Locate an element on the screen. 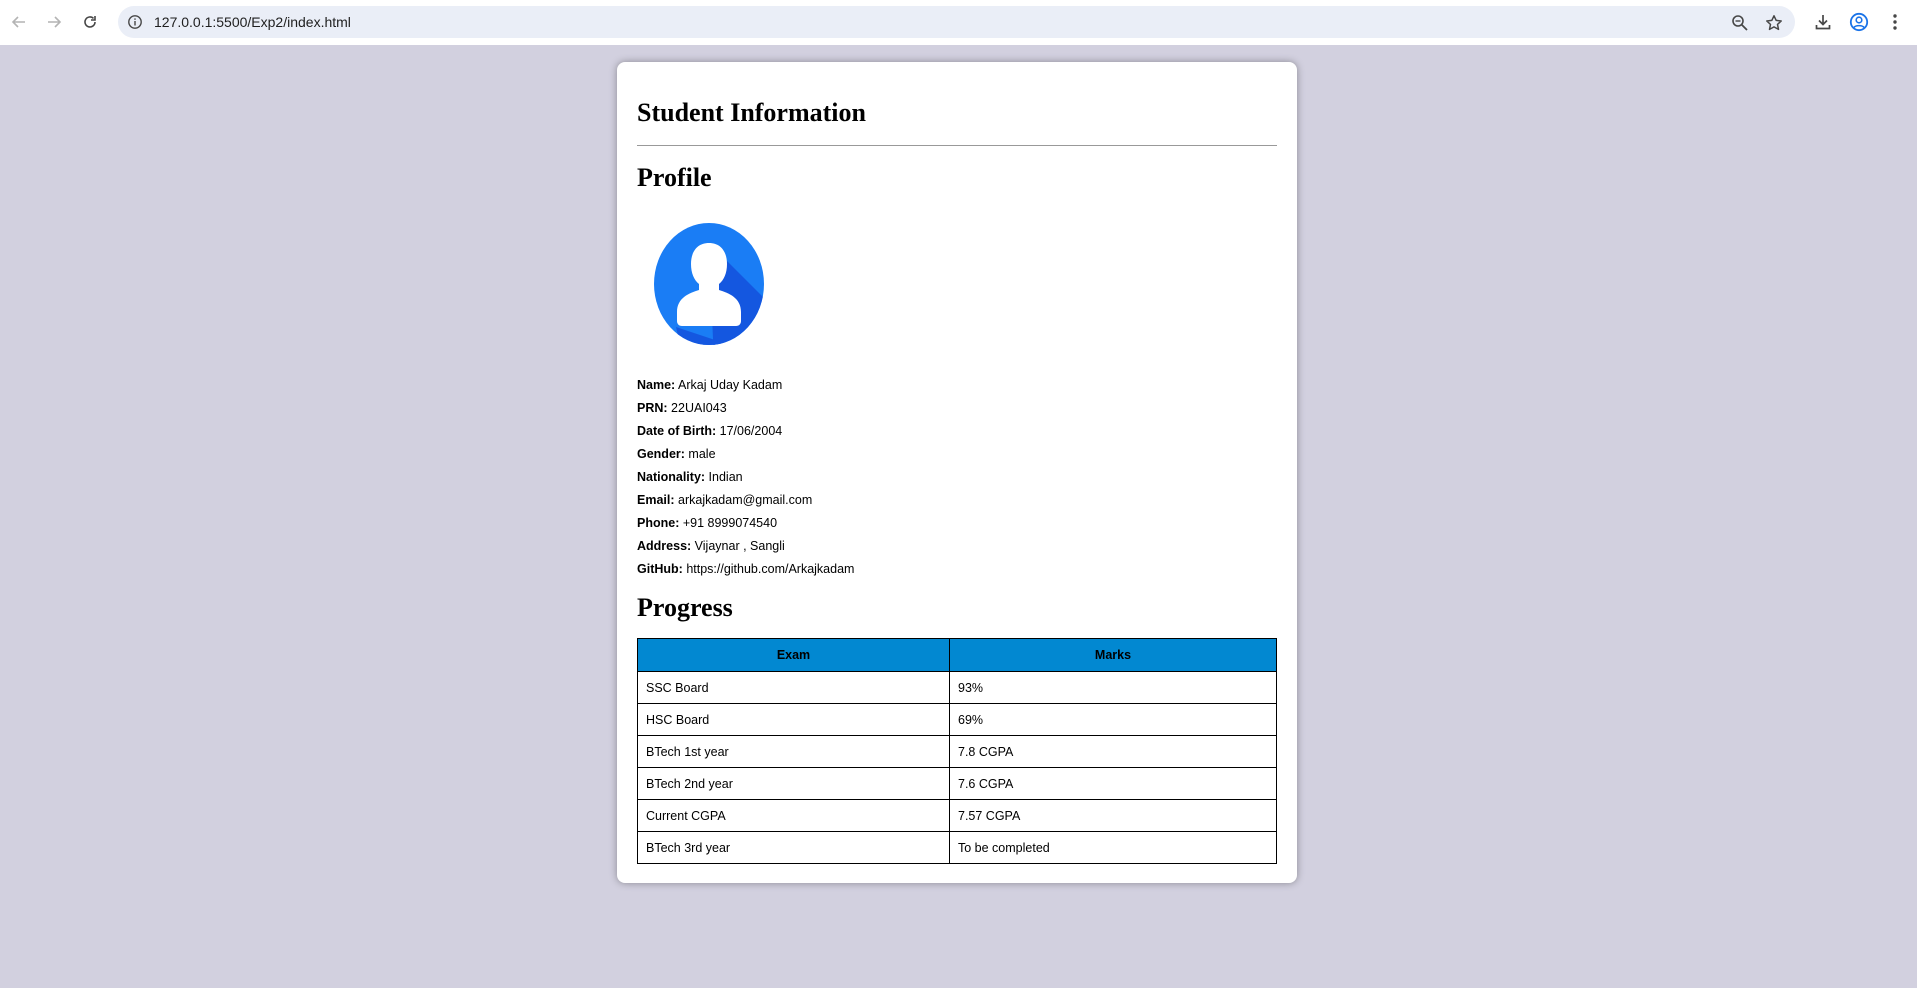 This screenshot has height=988, width=1917. more-menu-icon is located at coordinates (1895, 22).